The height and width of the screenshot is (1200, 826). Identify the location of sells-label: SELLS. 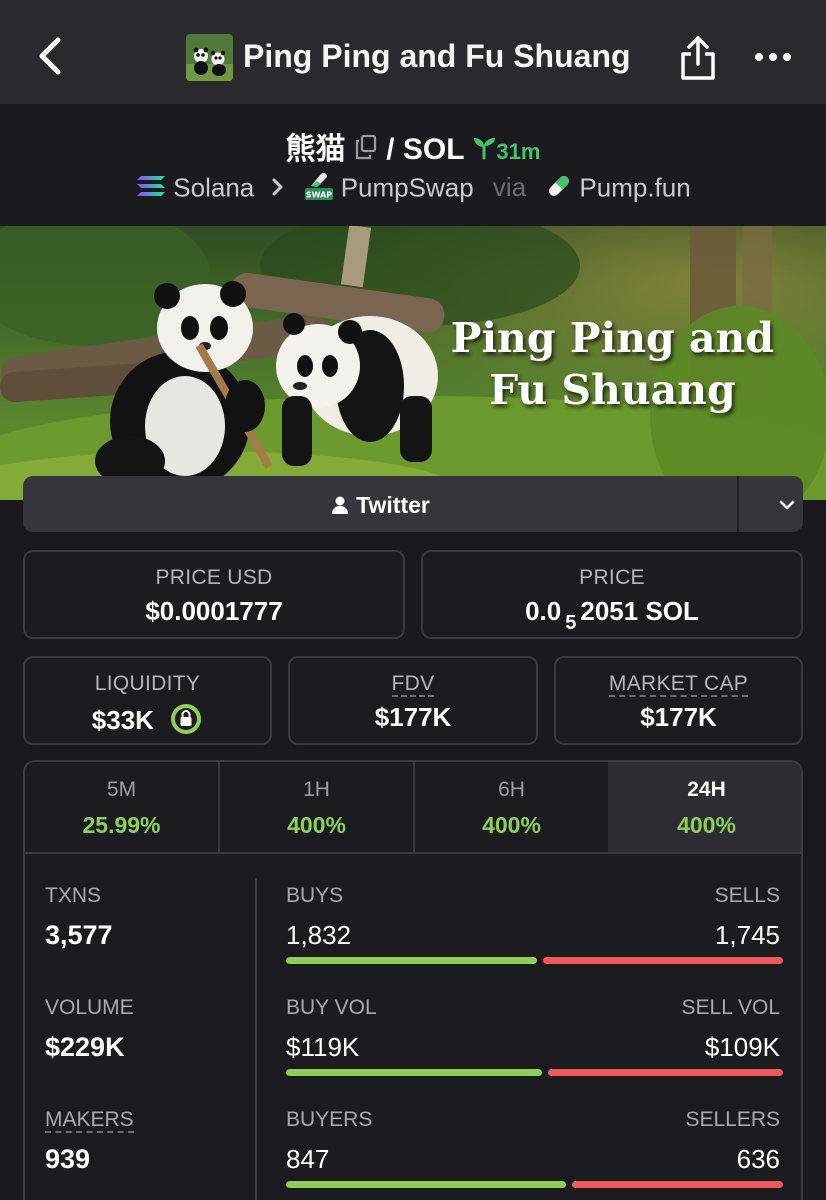
(747, 895).